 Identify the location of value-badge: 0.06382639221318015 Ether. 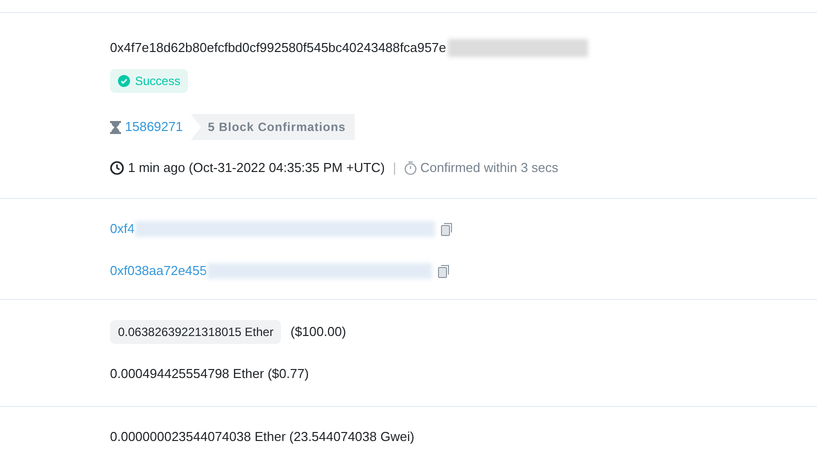
(196, 332).